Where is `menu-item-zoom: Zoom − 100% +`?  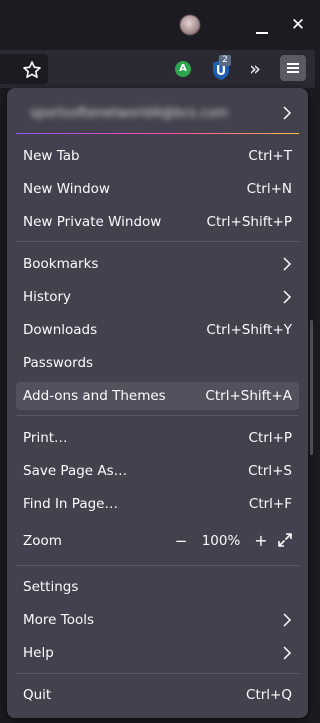 menu-item-zoom: Zoom − 100% + is located at coordinates (157, 541).